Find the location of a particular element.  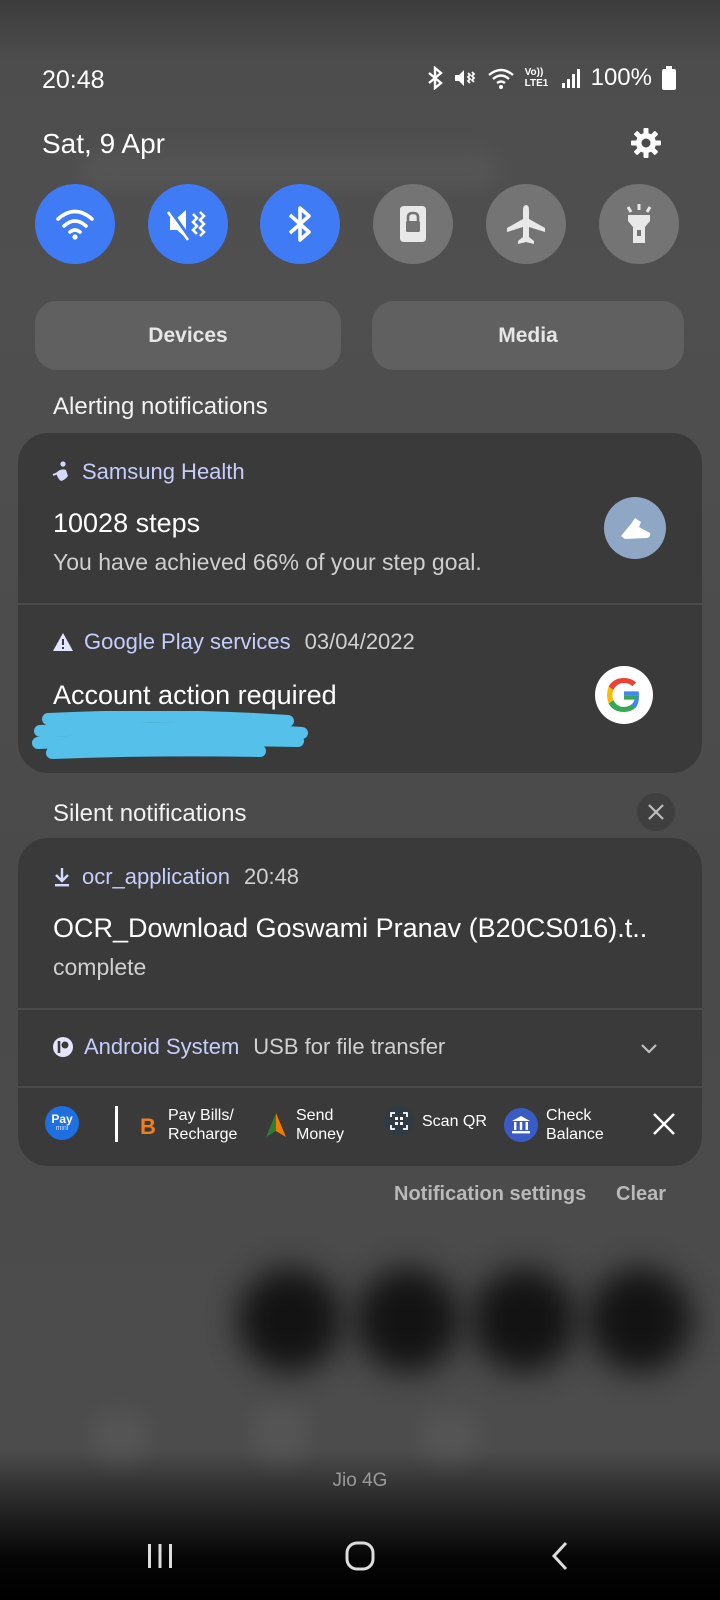

google-title: Account action required is located at coordinates (195, 695).